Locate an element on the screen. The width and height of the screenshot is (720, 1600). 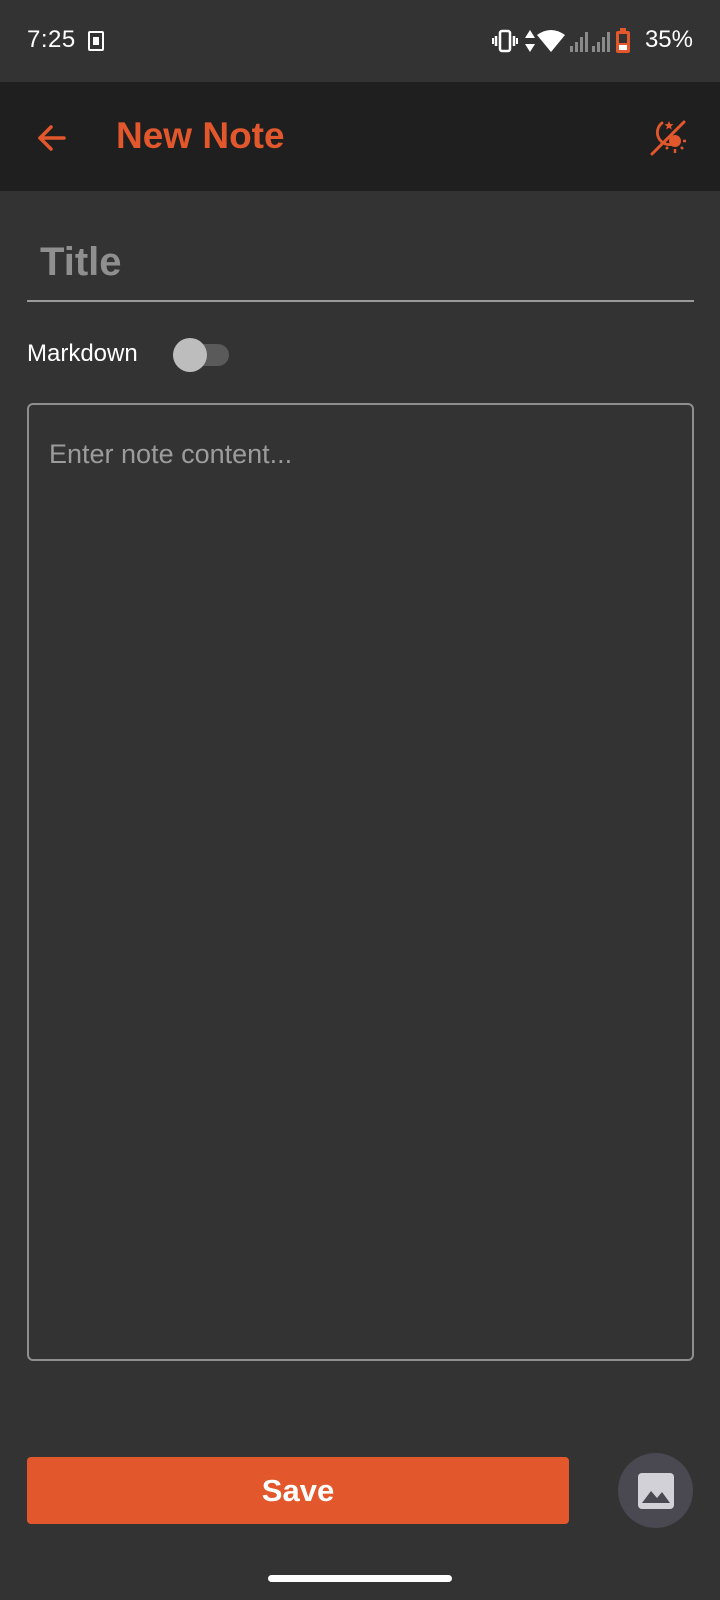
status-bar: 7:25 35% is located at coordinates (360, 41).